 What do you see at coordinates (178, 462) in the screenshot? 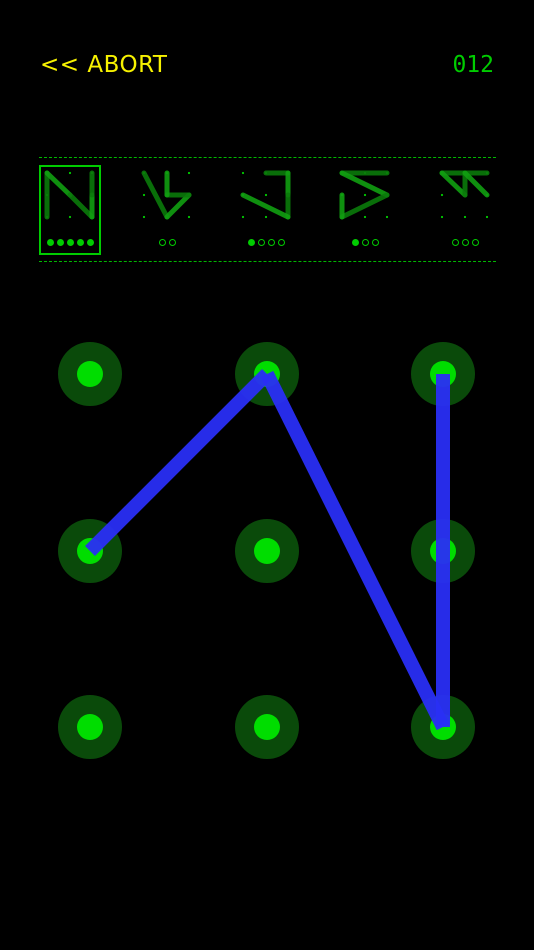
I see `drawn-path-segment` at bounding box center [178, 462].